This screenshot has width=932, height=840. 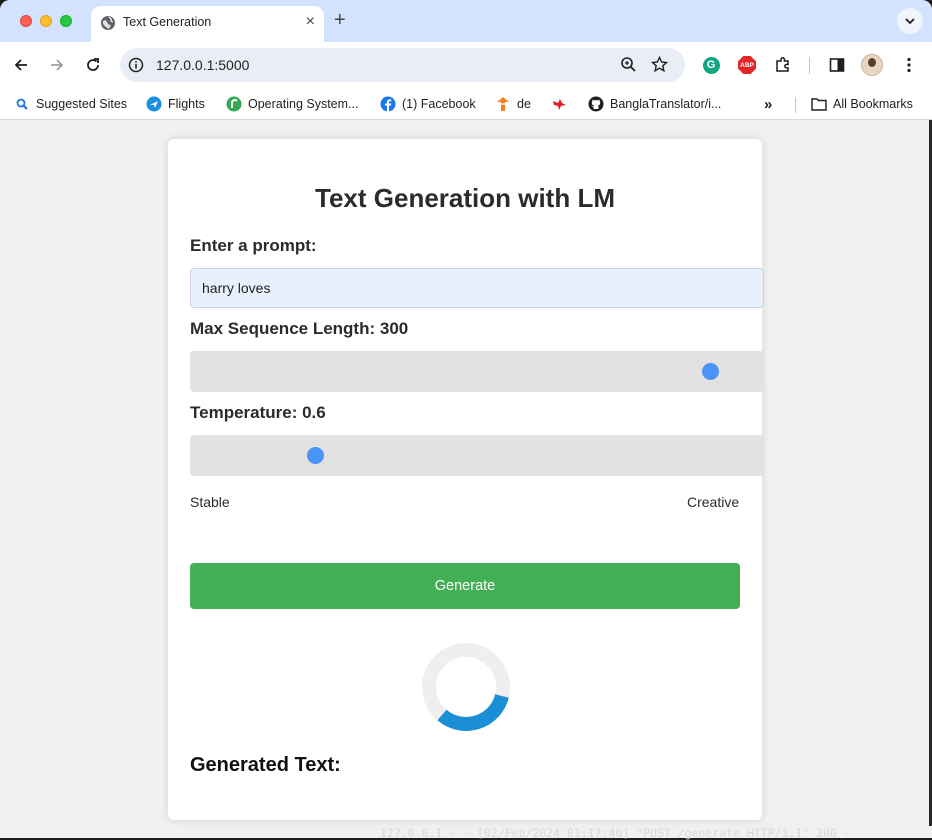 I want to click on bookmark-suggested-sites: Suggested Sites, so click(x=70, y=104).